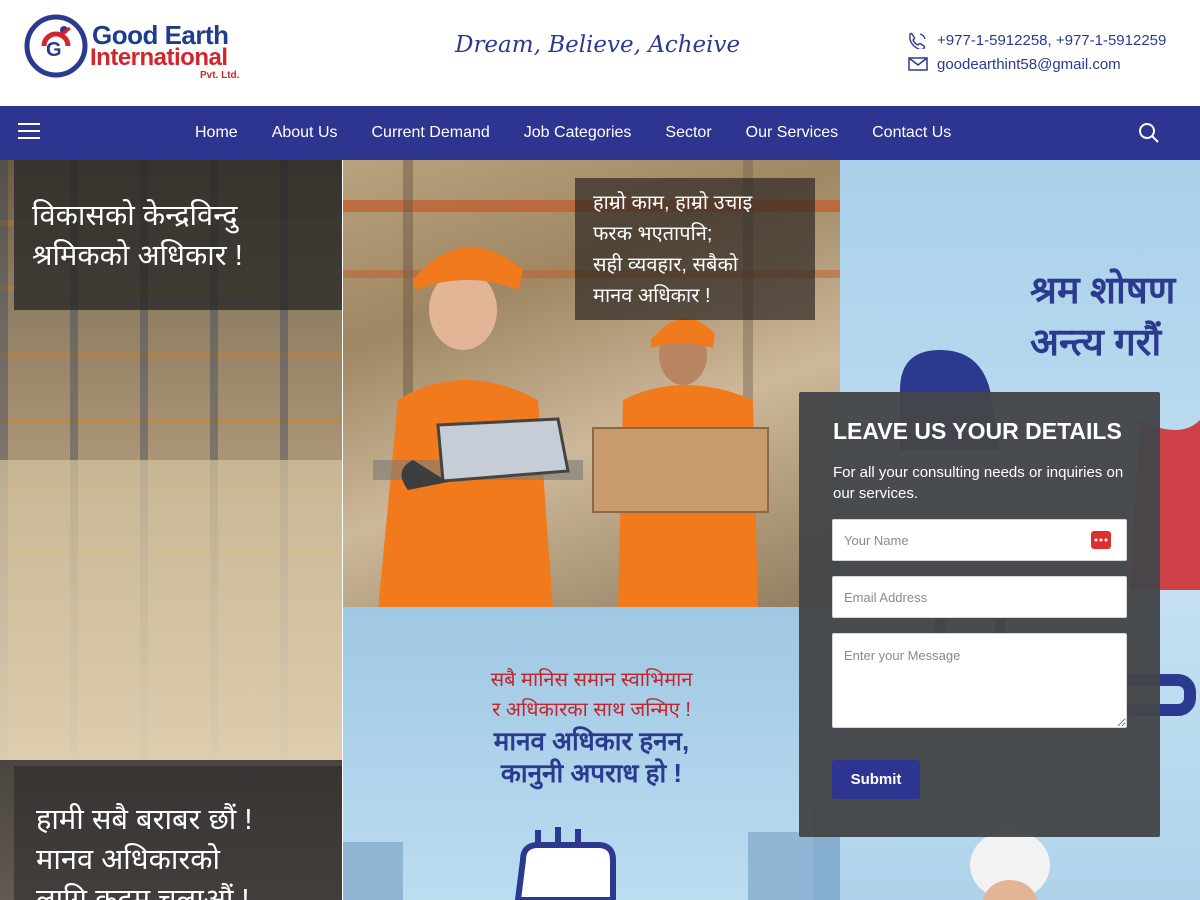 This screenshot has width=1200, height=900. What do you see at coordinates (135, 216) in the screenshot?
I see `caption-line: विकासको केन्द्रविन्दु` at bounding box center [135, 216].